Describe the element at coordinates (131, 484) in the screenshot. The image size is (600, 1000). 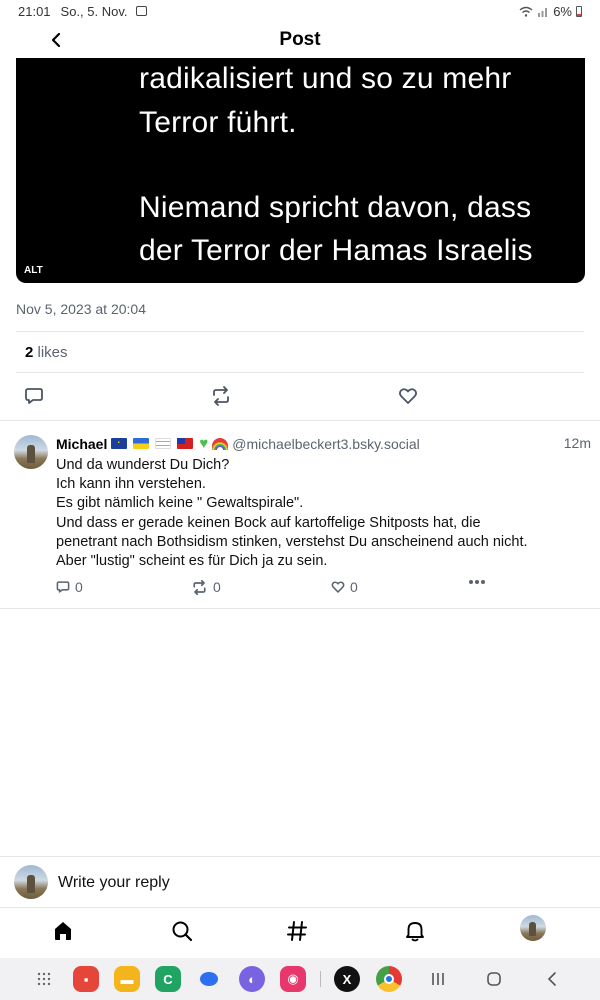
I see `reply-text-line: Ich kann ihn verstehen.` at that location.